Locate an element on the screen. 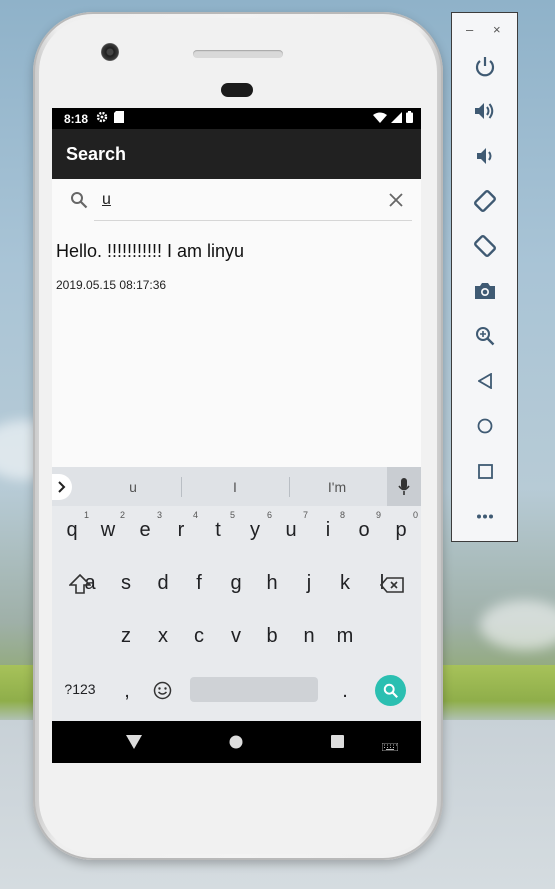 The image size is (555, 889). symbols-key: ?123 is located at coordinates (80, 689).